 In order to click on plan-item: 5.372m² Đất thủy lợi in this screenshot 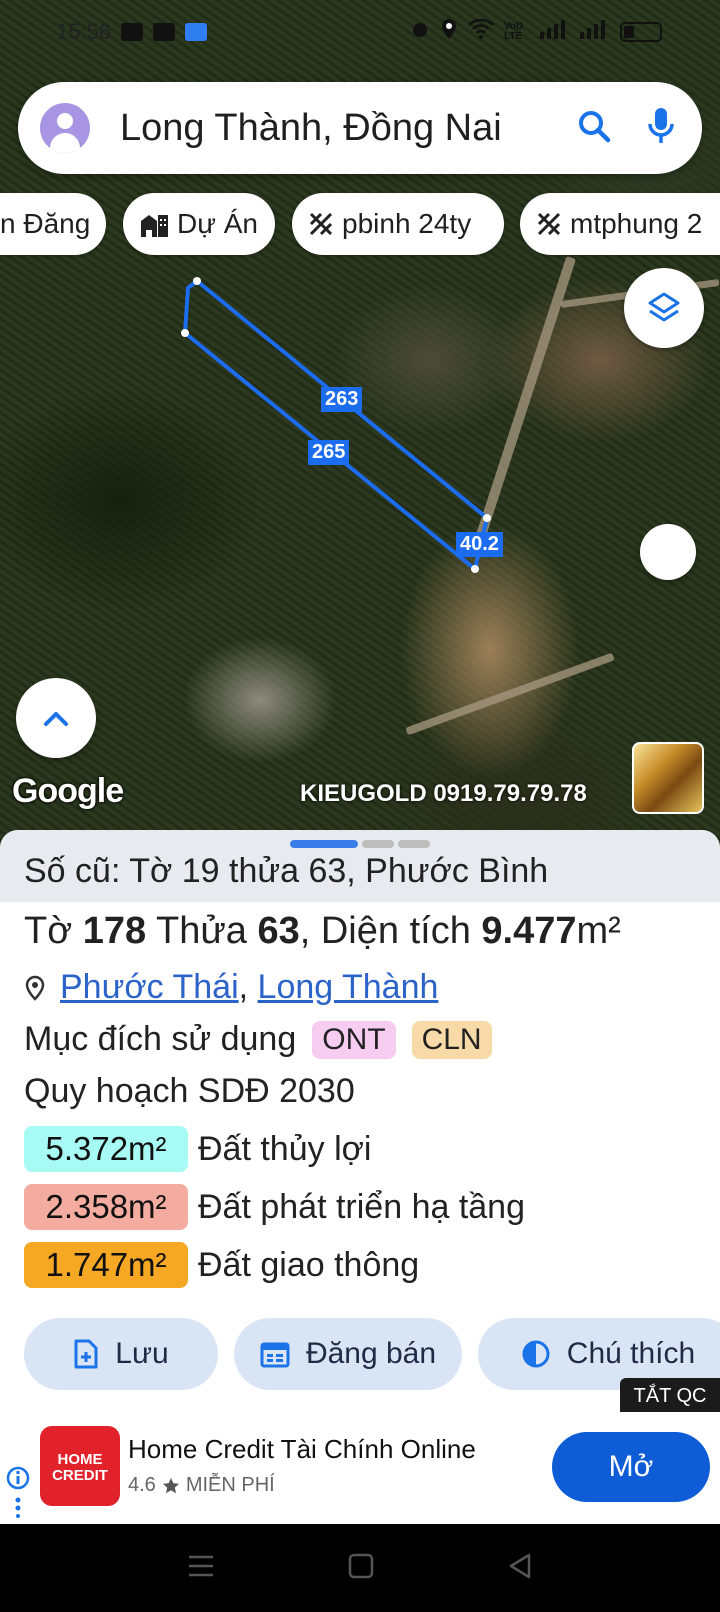, I will do `click(197, 1149)`.